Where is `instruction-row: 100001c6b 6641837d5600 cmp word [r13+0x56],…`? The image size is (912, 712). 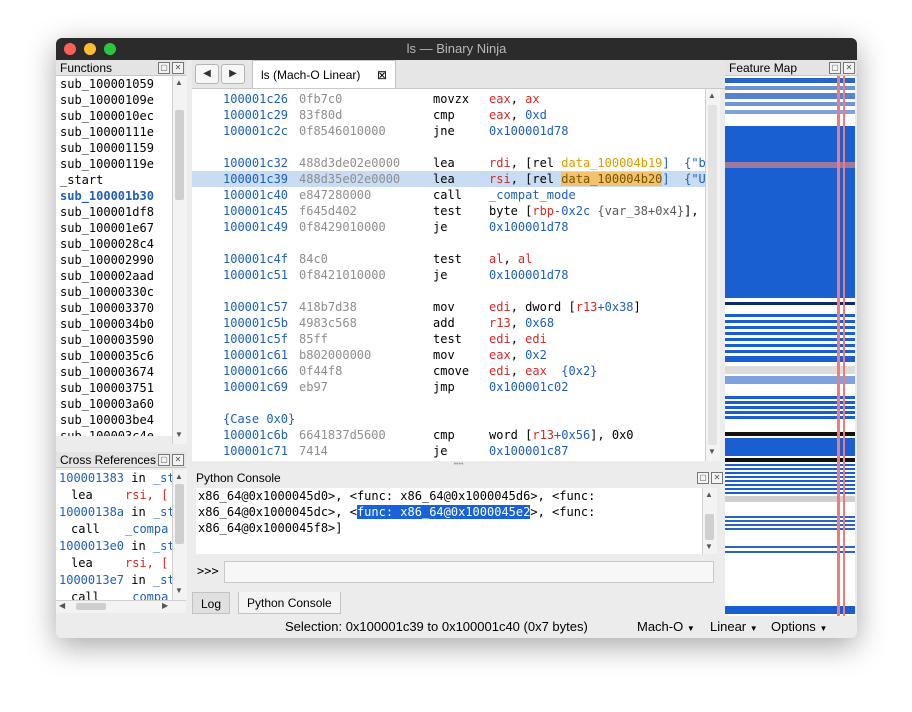
instruction-row: 100001c6b 6641837d5600 cmp word [r13+0x56],… is located at coordinates (448, 435).